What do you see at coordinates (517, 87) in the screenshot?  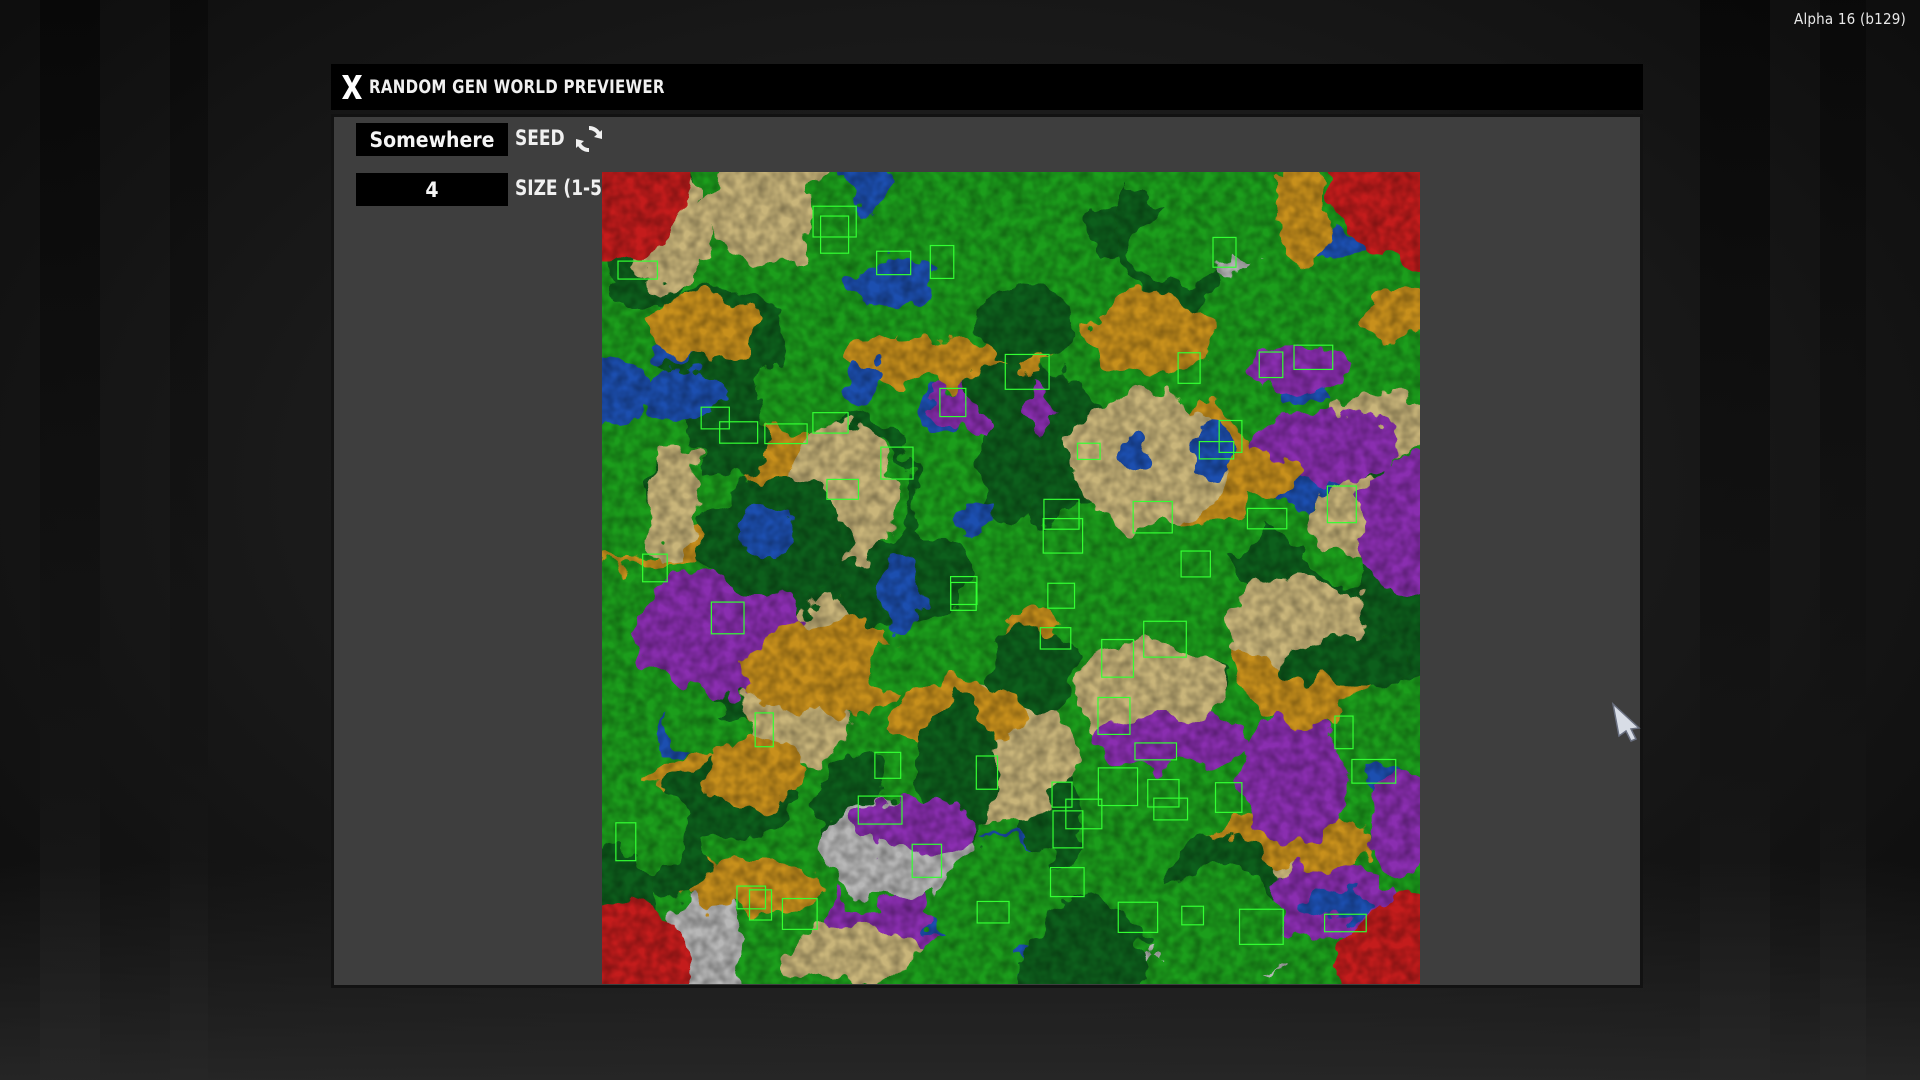 I see `window-title: RANDOM GEN WORLD PREVIEWER` at bounding box center [517, 87].